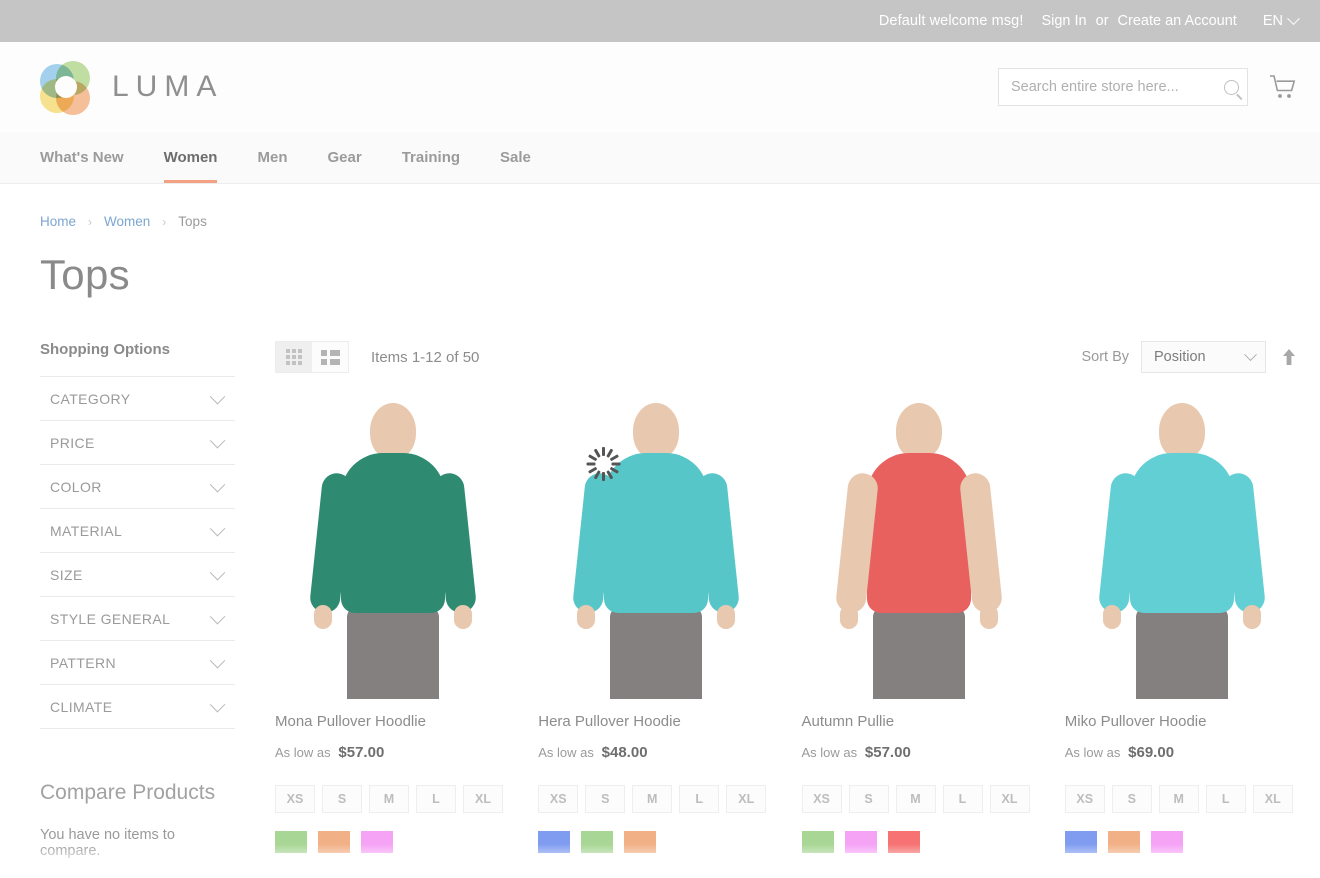 The width and height of the screenshot is (1320, 878). I want to click on filter-label: MATERIAL, so click(86, 531).